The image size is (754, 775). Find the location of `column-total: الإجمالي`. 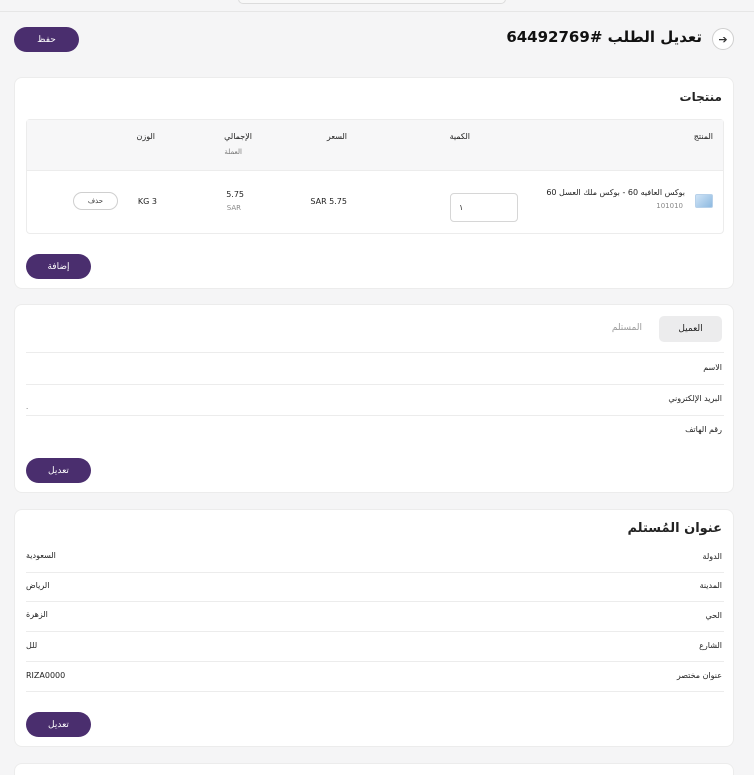

column-total: الإجمالي is located at coordinates (238, 136).